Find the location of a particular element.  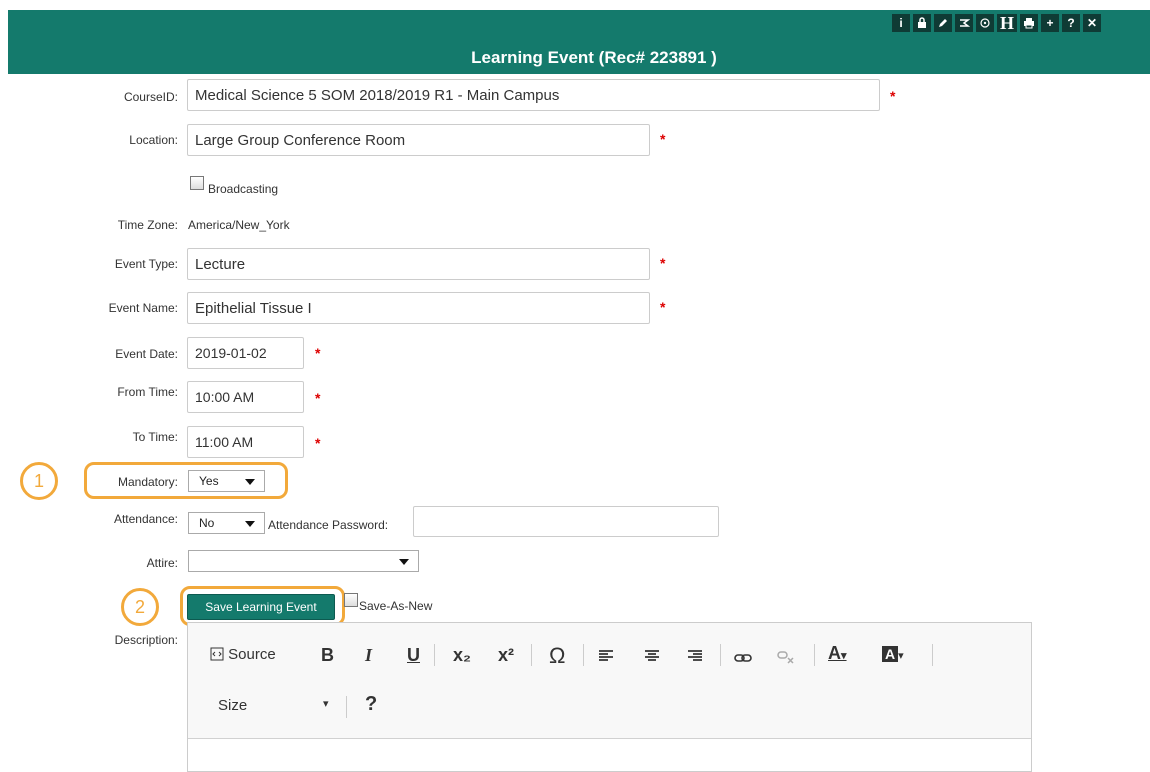

link-icon is located at coordinates (743, 658).